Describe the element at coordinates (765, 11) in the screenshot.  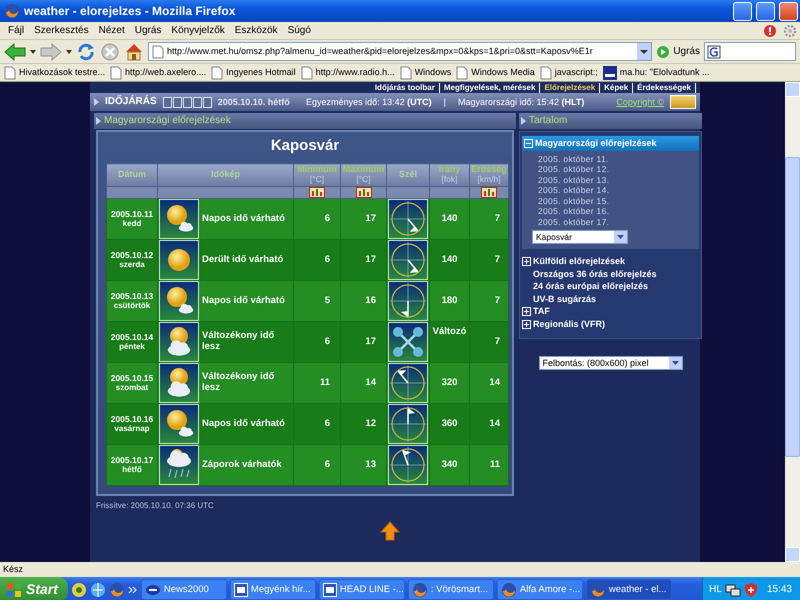
I see `maximize-button` at that location.